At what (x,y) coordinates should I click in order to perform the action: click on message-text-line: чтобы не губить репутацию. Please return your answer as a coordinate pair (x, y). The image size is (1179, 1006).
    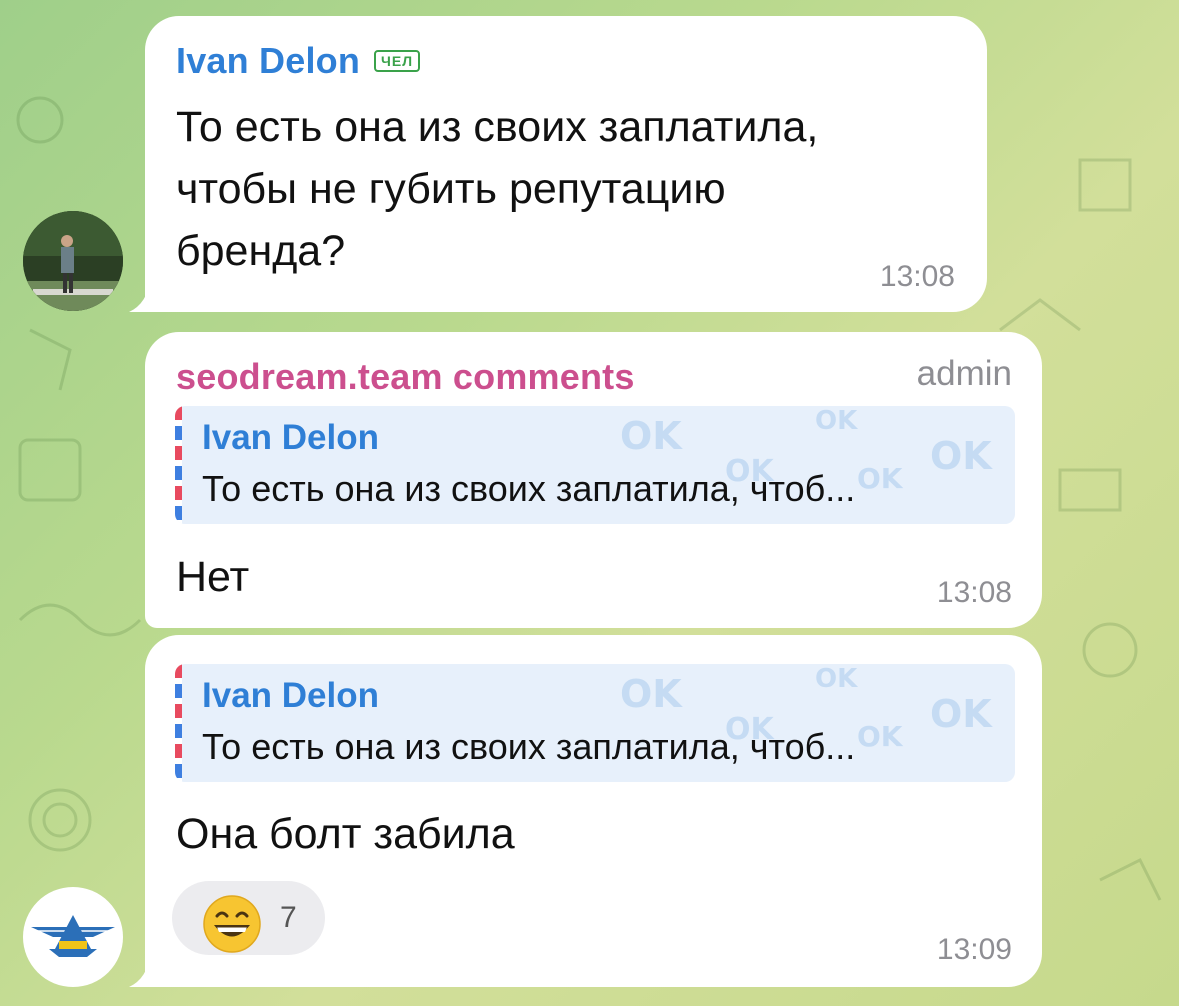
    Looking at the image, I should click on (451, 189).